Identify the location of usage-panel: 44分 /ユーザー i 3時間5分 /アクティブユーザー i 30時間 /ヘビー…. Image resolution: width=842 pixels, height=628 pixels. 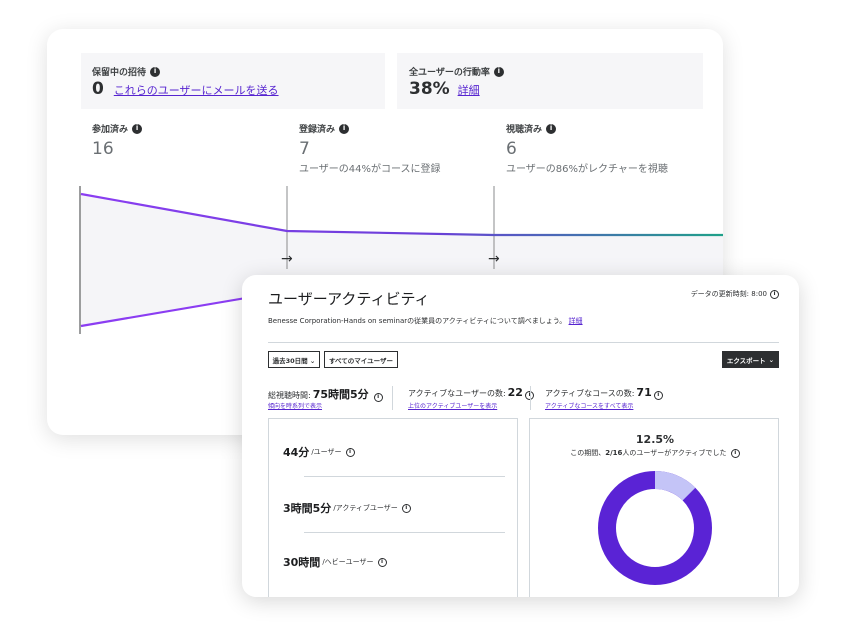
(393, 507).